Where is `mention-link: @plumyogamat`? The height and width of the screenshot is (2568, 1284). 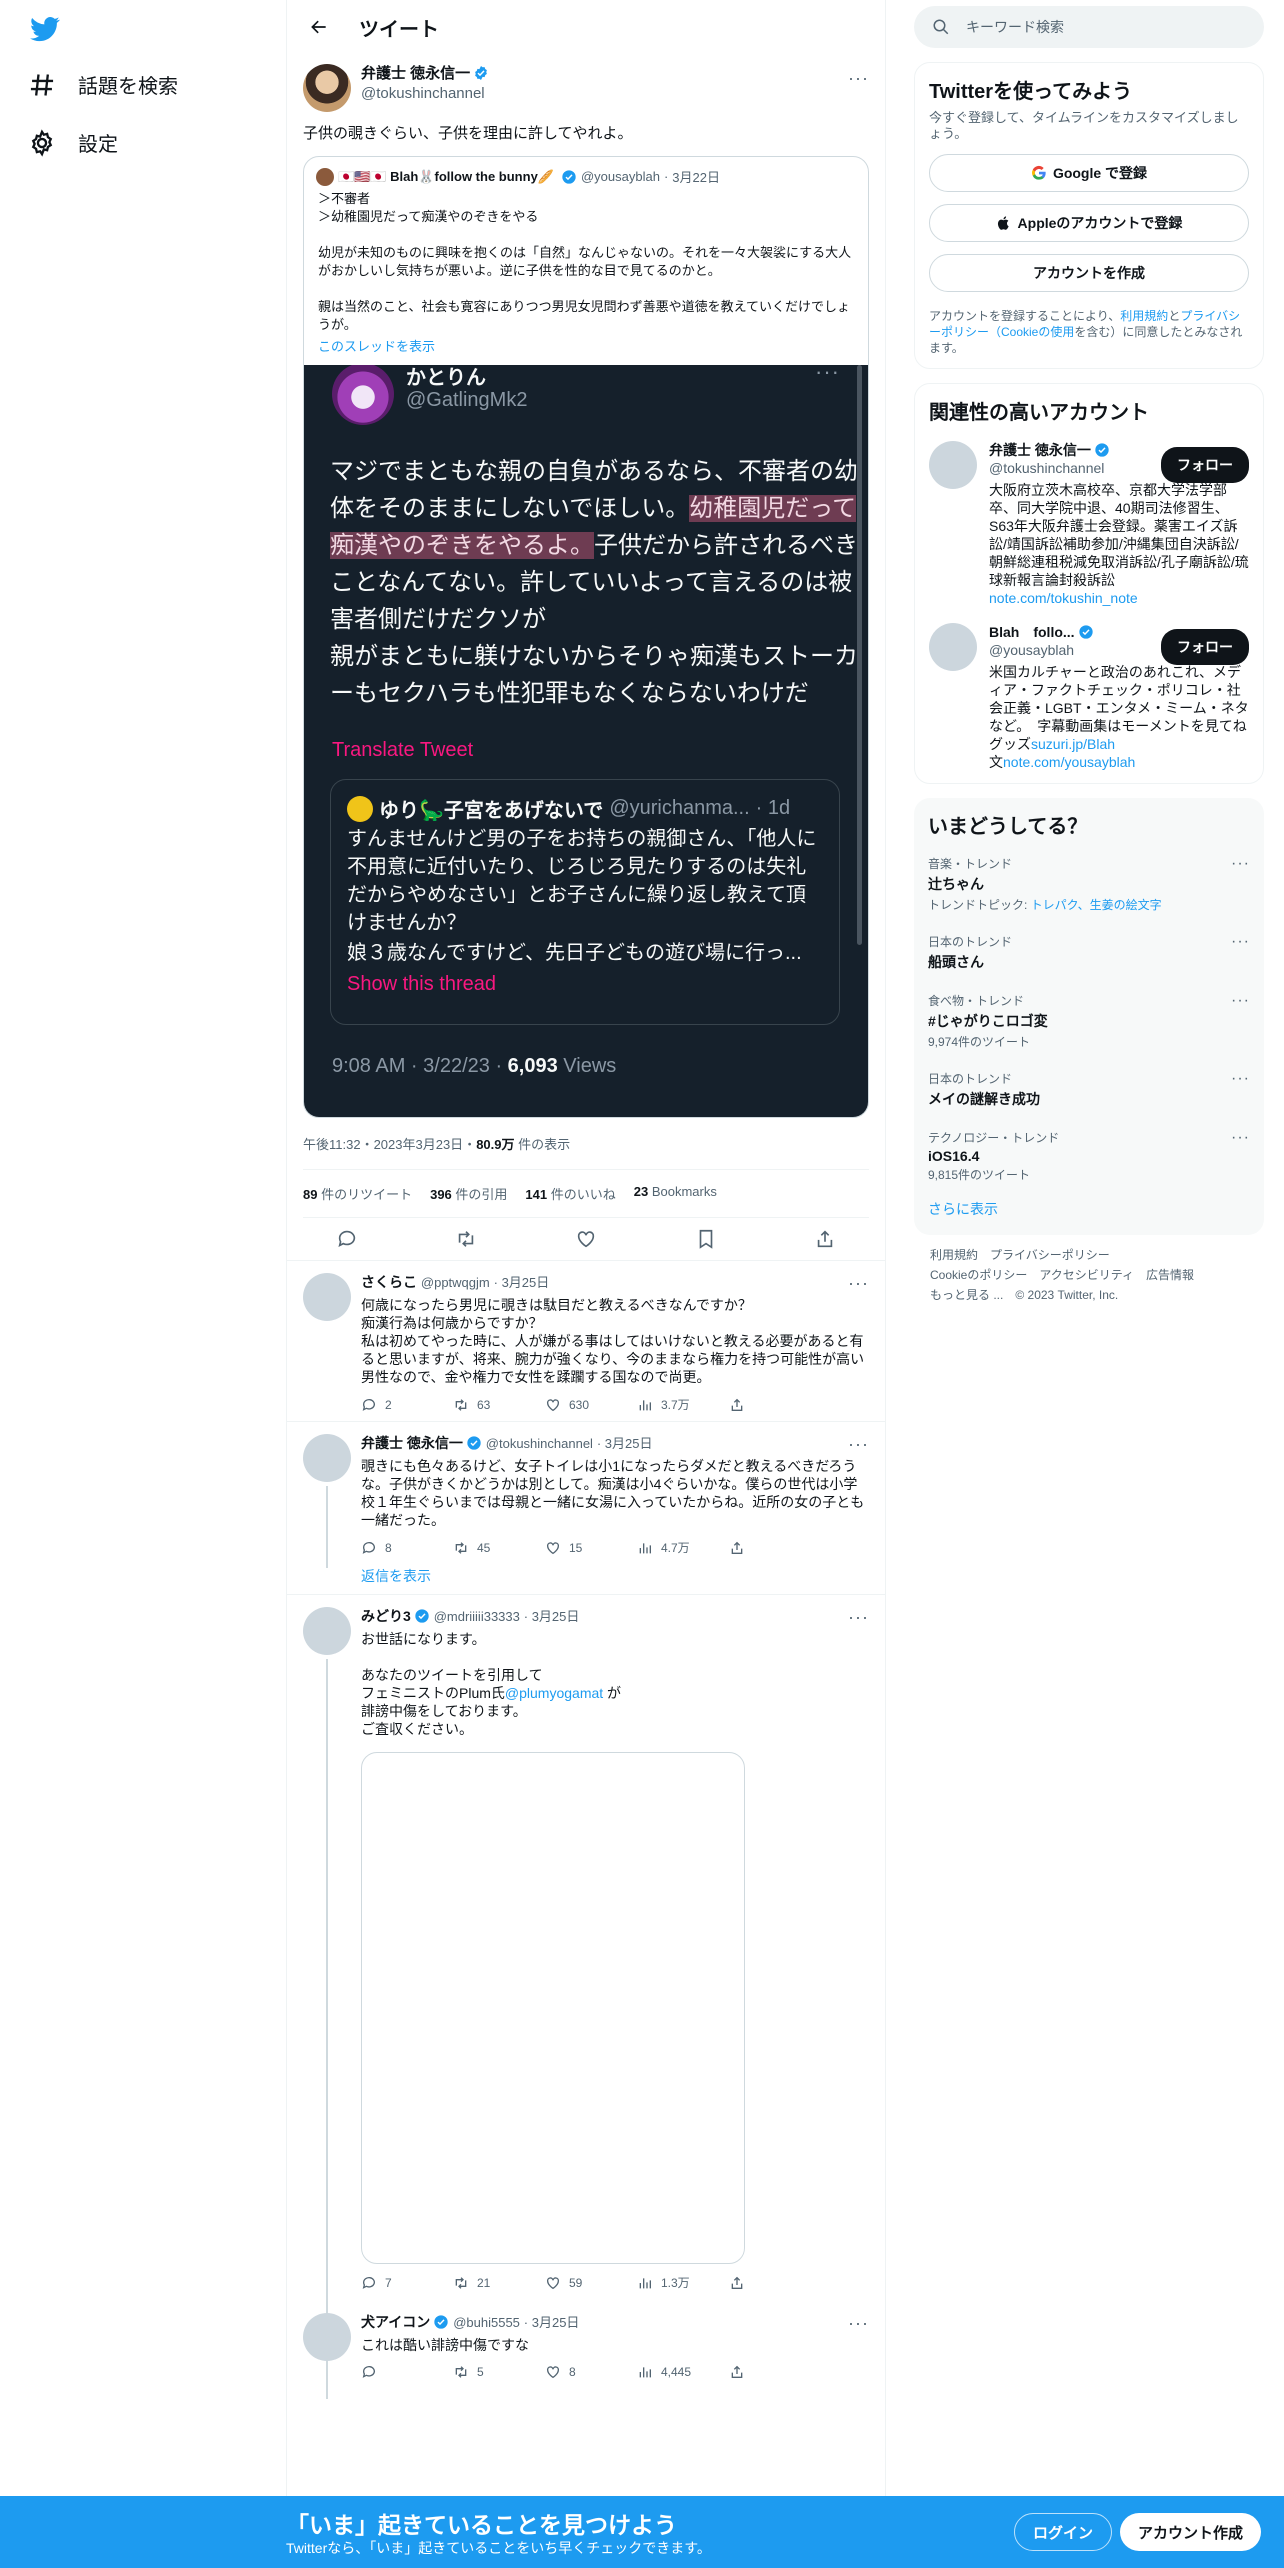 mention-link: @plumyogamat is located at coordinates (554, 1693).